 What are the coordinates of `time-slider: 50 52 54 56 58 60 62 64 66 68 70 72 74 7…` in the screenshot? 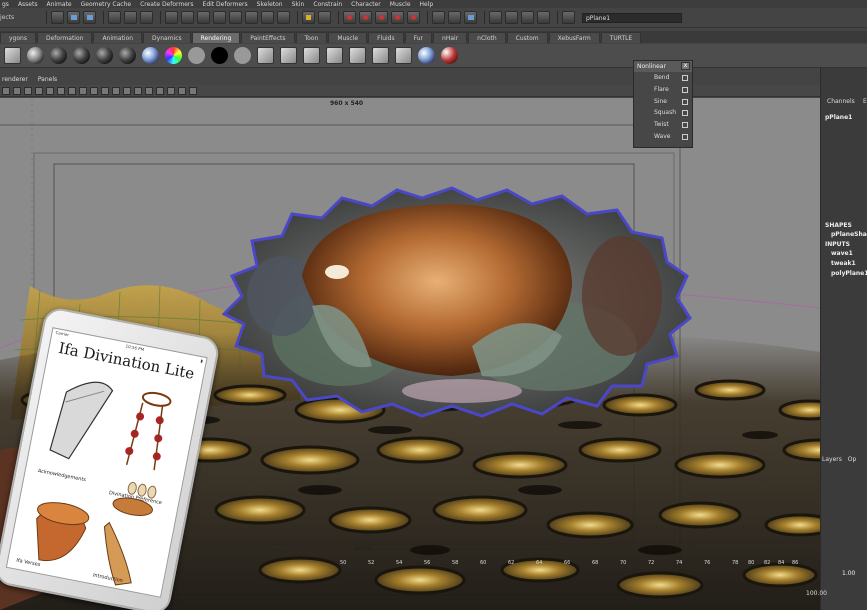 It's located at (550, 565).